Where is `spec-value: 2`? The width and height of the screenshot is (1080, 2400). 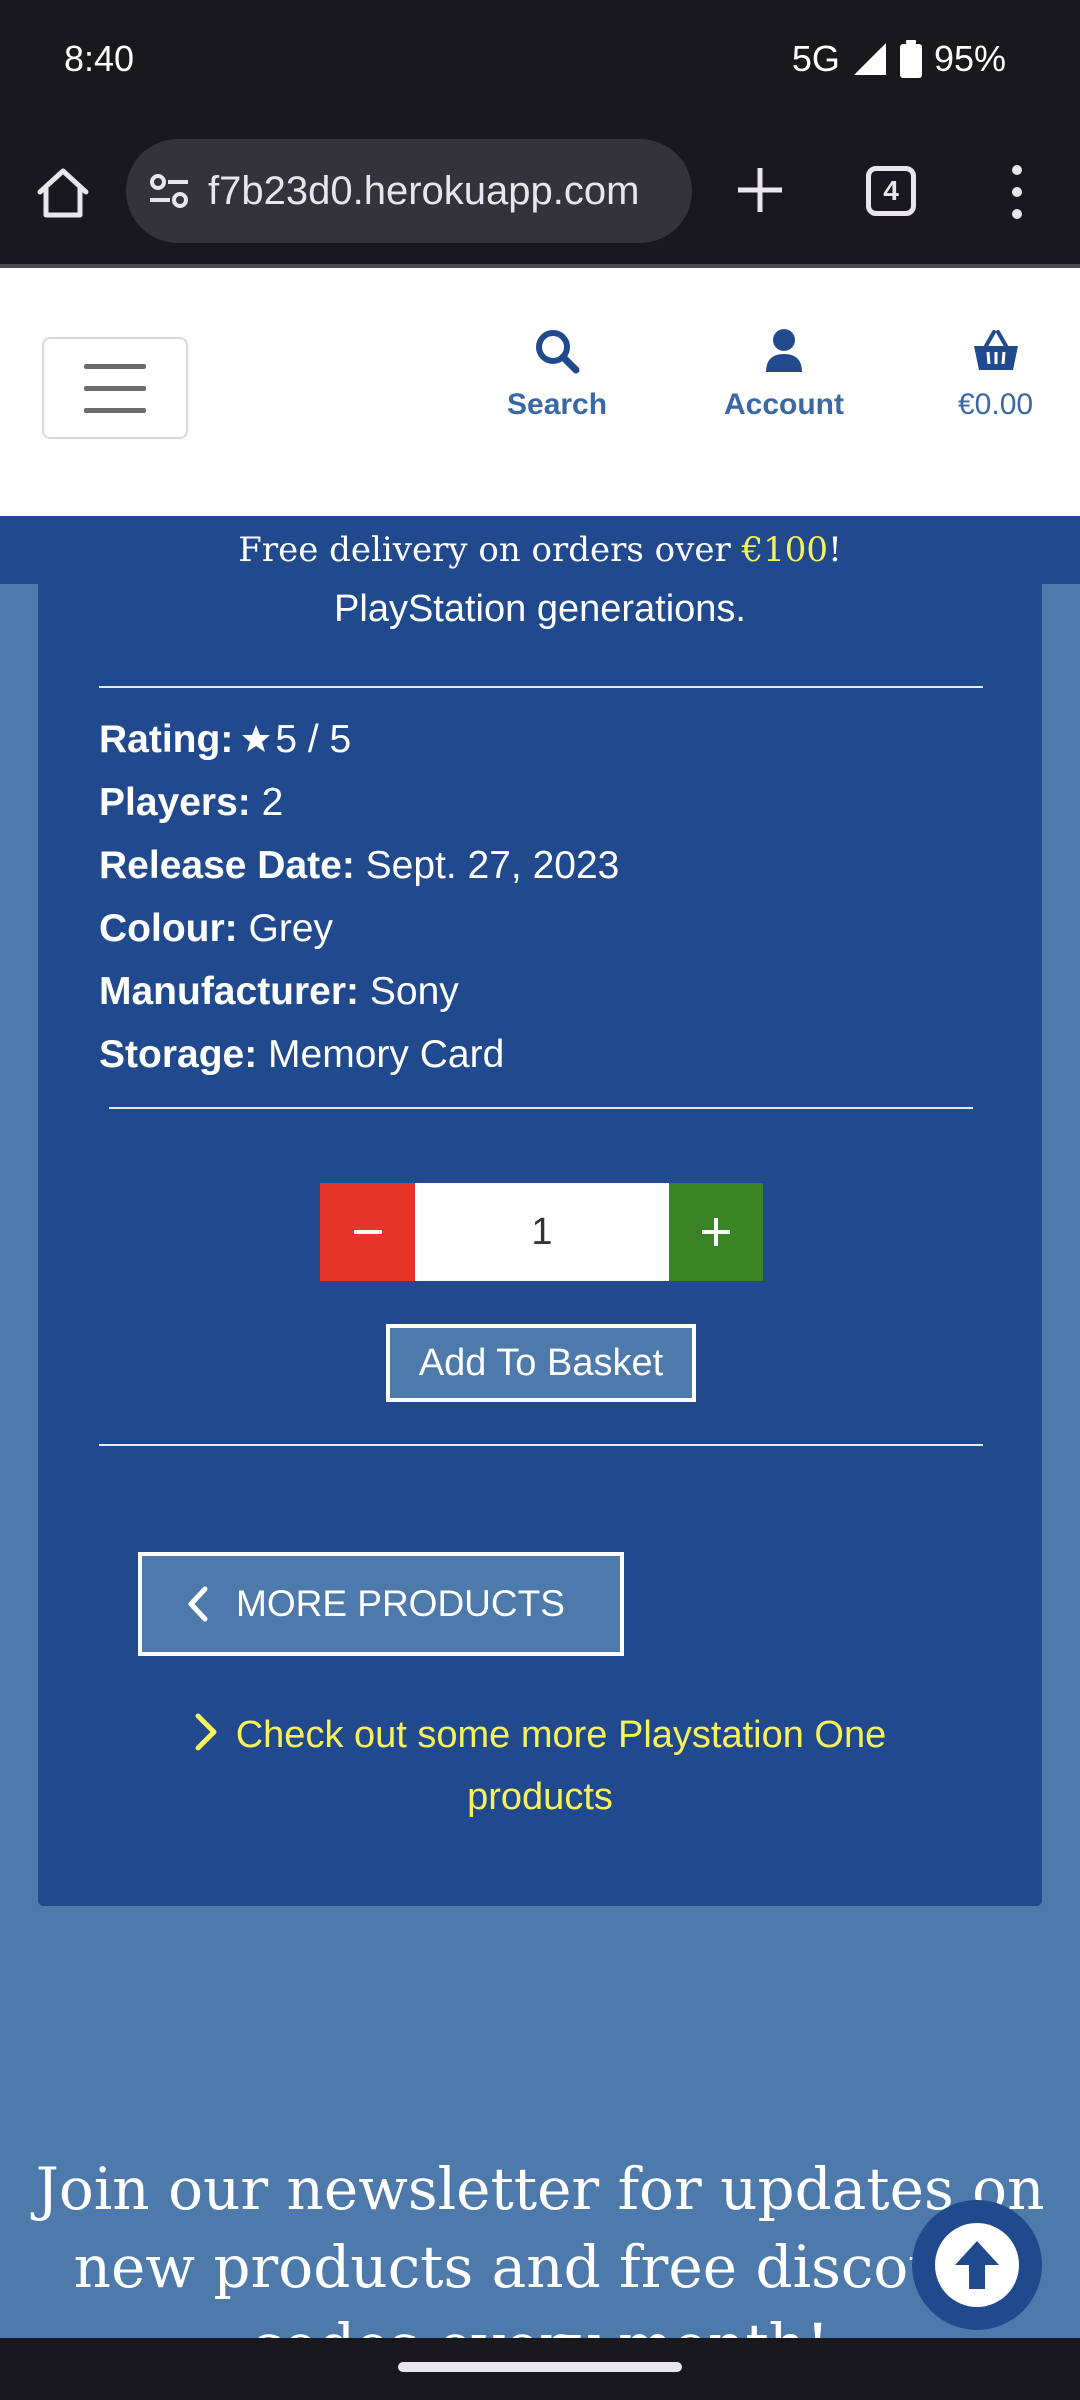
spec-value: 2 is located at coordinates (272, 802).